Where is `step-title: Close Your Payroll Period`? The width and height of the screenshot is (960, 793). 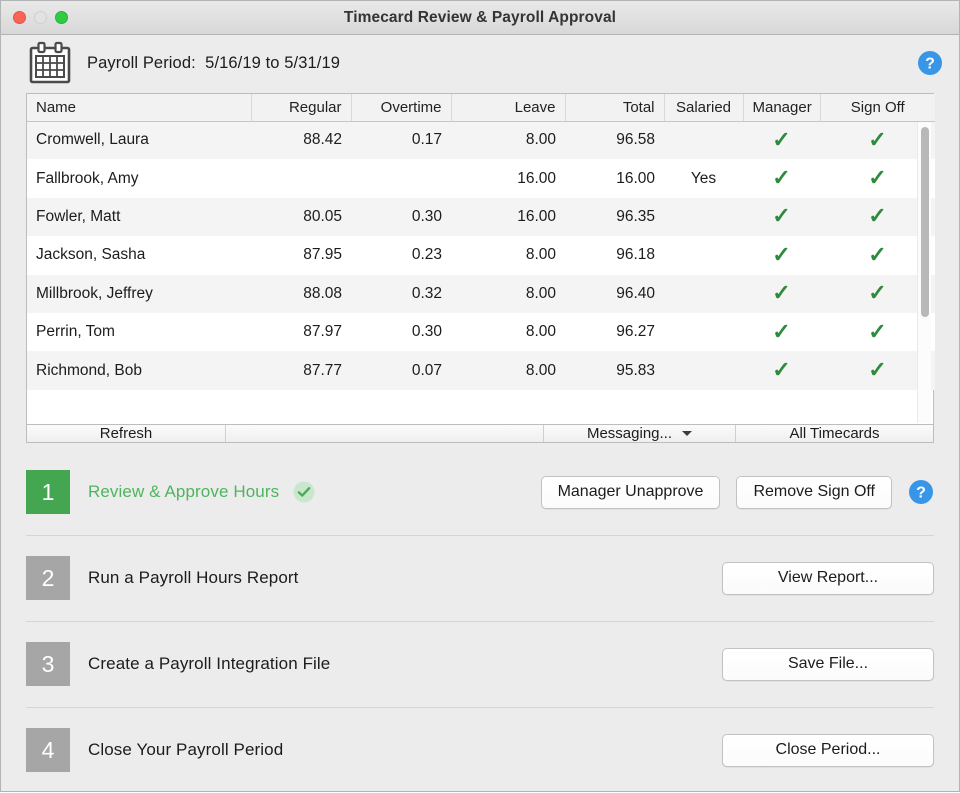
step-title: Close Your Payroll Period is located at coordinates (186, 749).